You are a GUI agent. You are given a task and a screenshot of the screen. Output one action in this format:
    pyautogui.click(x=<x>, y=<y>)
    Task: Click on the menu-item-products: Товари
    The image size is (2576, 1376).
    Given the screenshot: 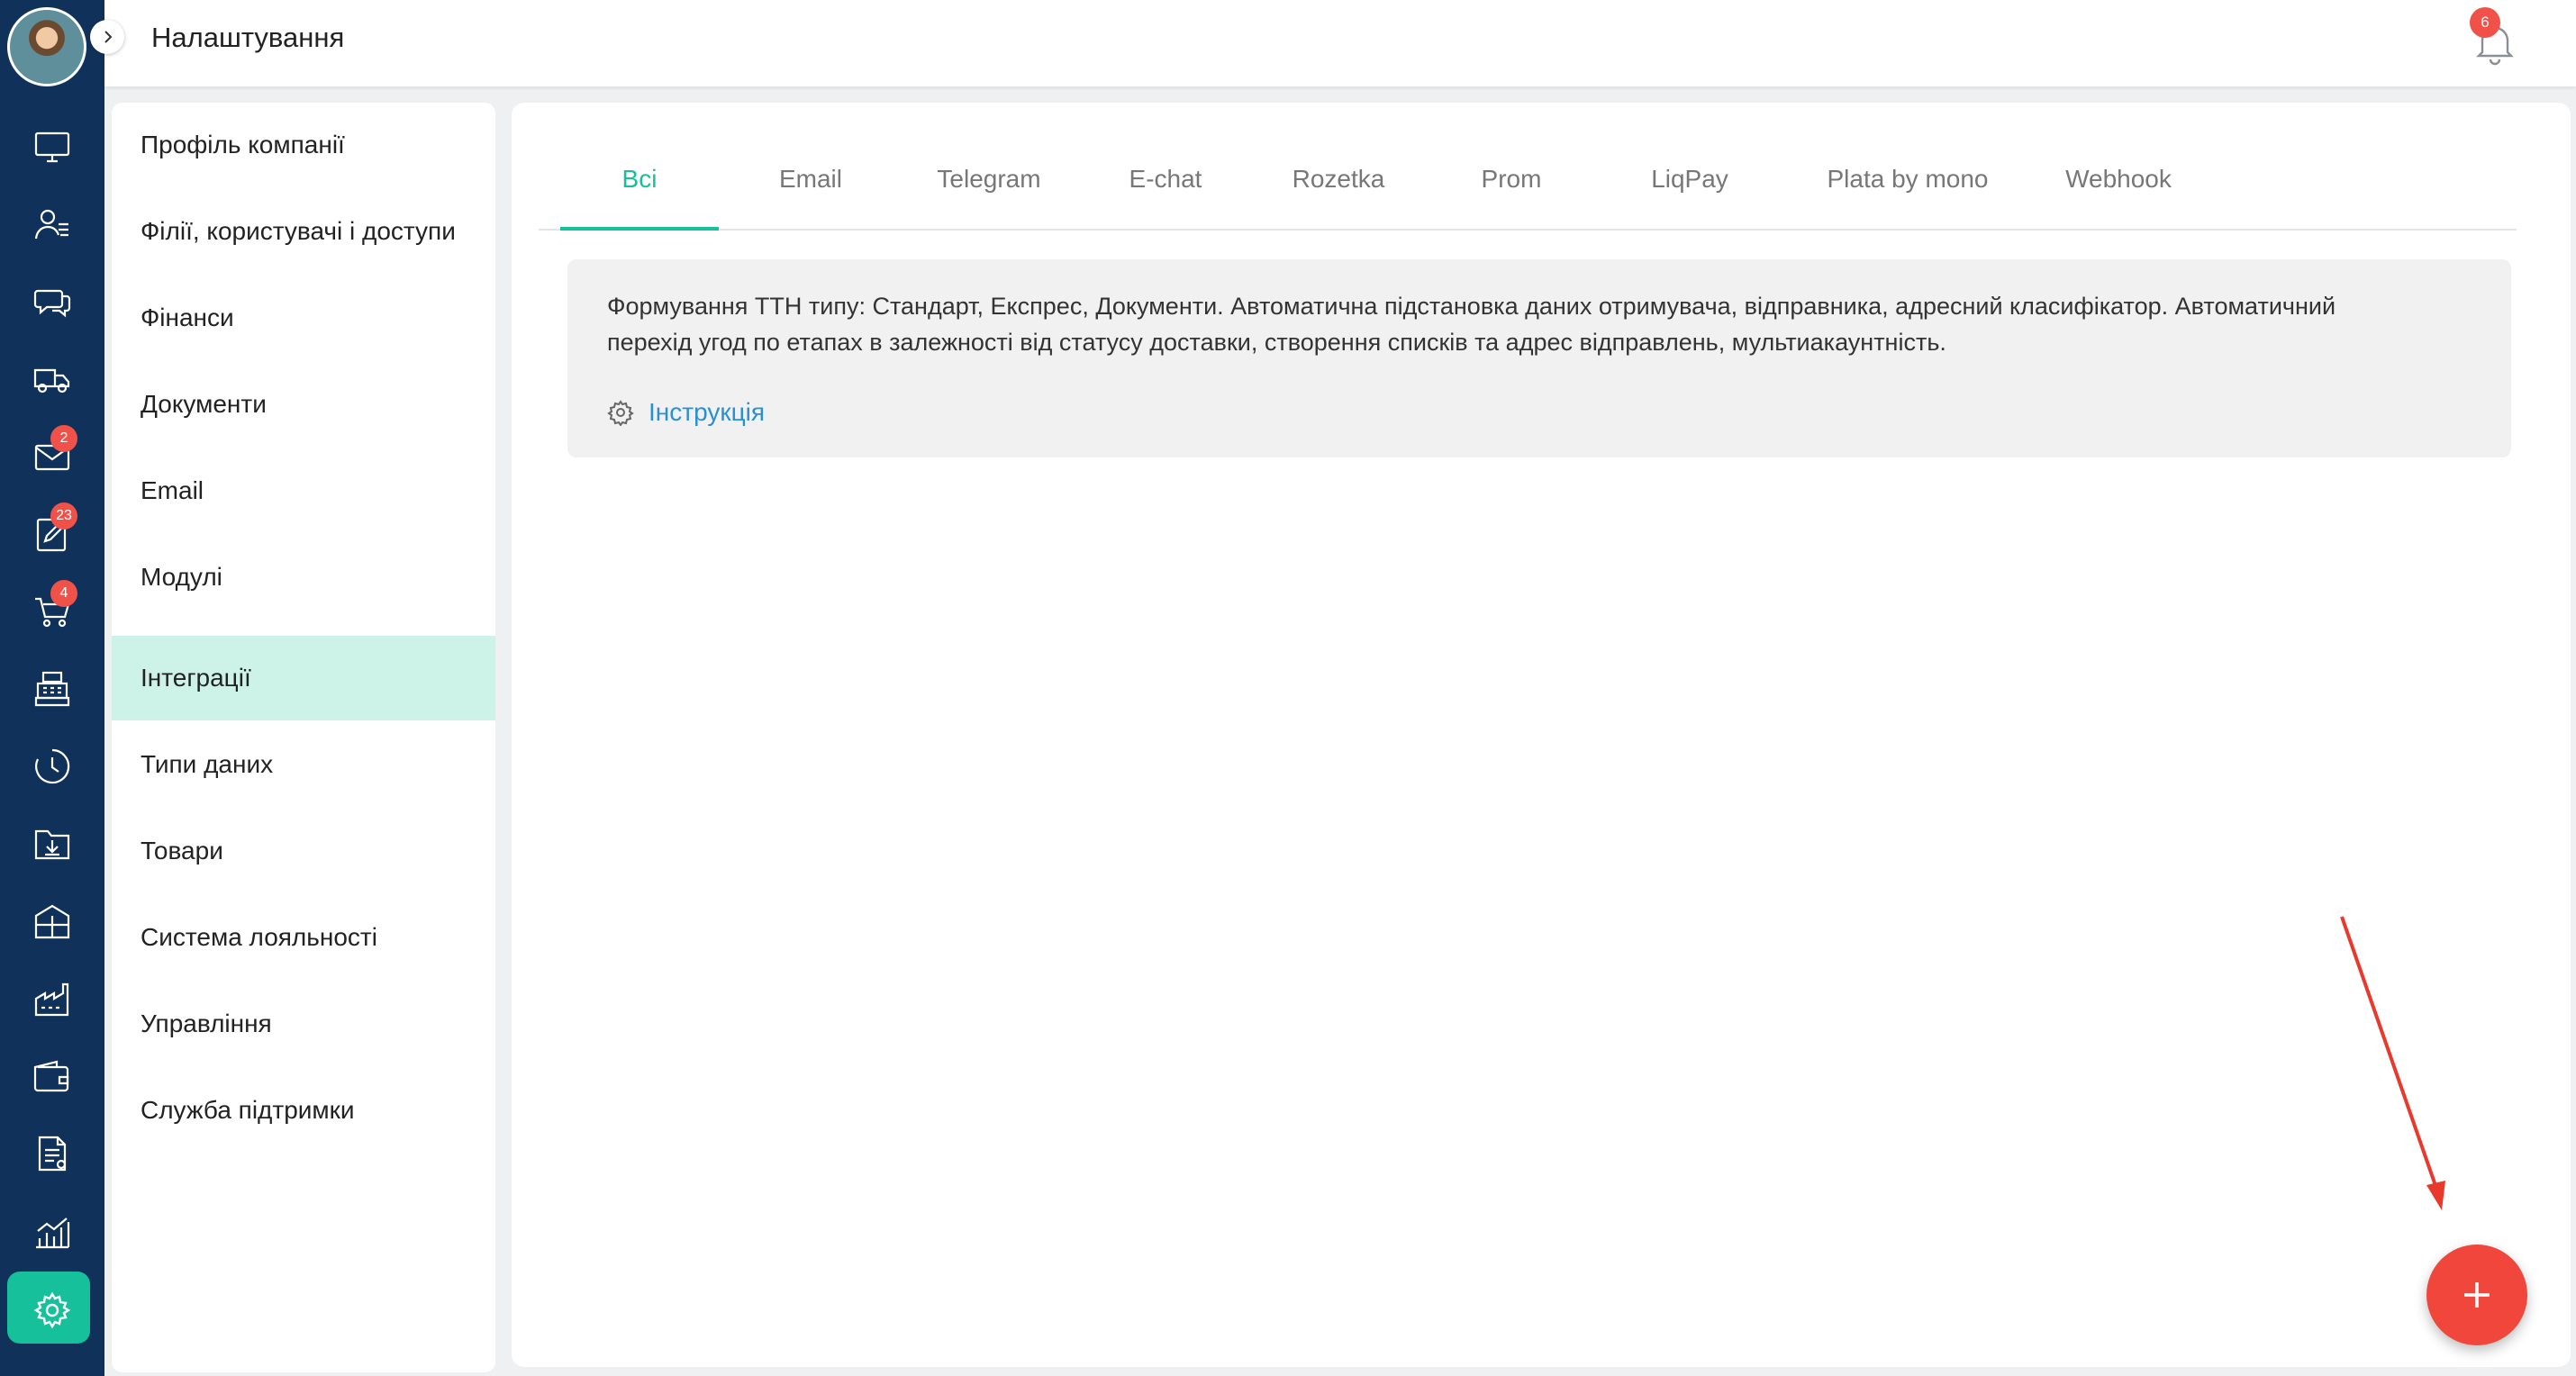 What is the action you would take?
    pyautogui.click(x=303, y=851)
    